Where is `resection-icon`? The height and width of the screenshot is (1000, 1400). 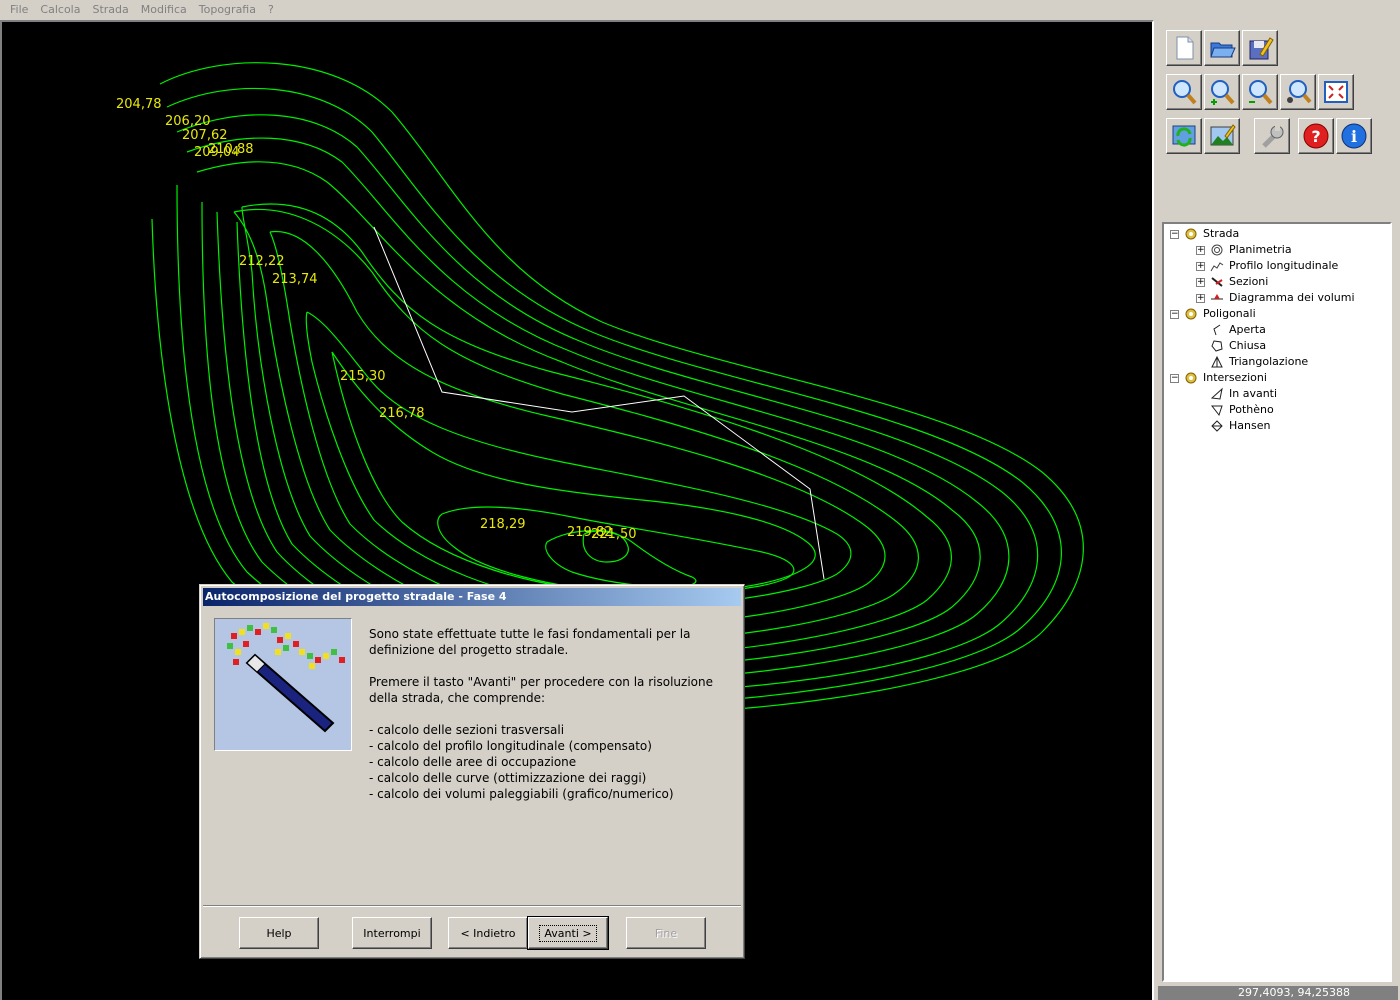
resection-icon is located at coordinates (1217, 410).